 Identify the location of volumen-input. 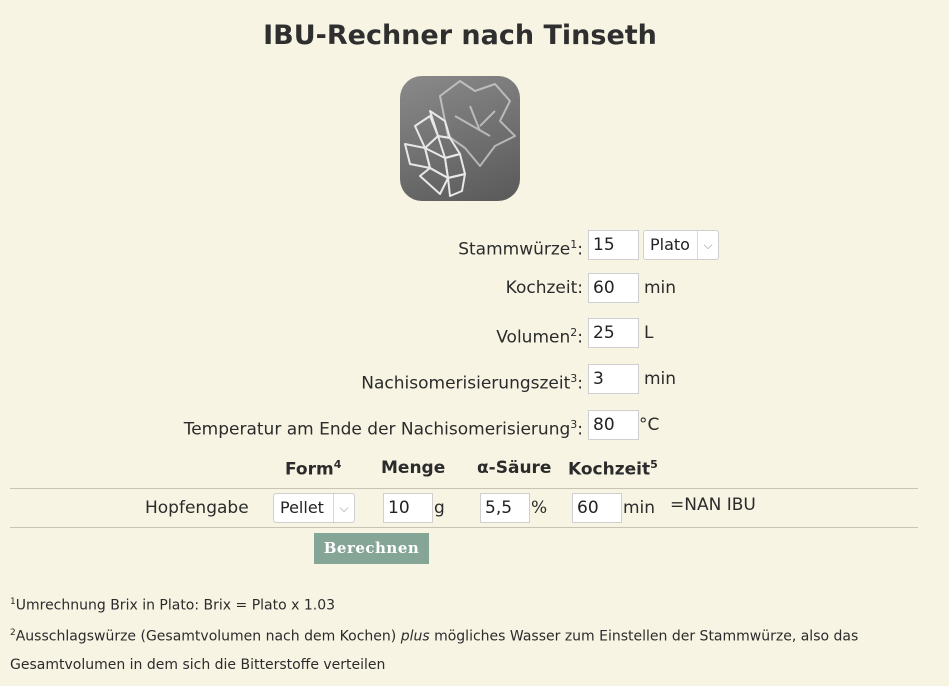
(613, 333).